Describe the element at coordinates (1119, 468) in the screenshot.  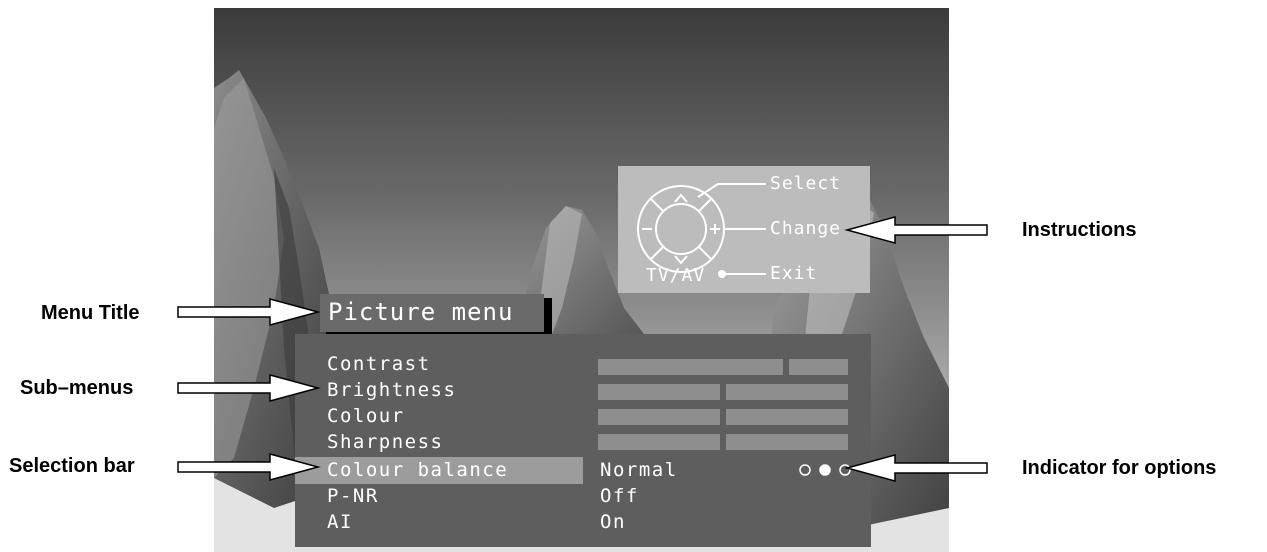
I see `callout-indicator: Indicator for options` at that location.